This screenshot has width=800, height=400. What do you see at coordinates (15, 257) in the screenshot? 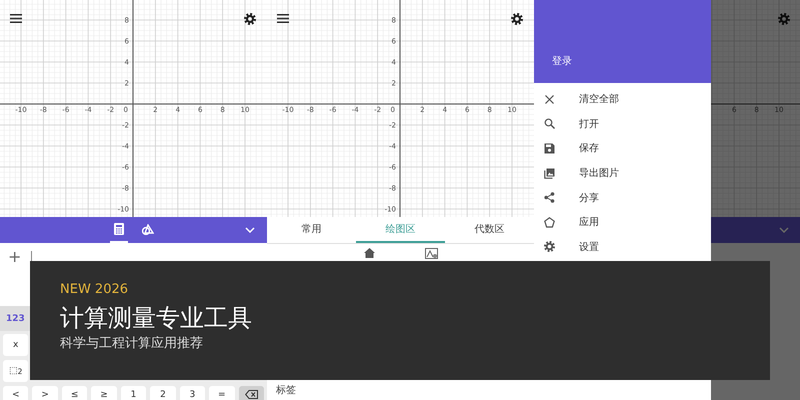
I see `add-button: +` at bounding box center [15, 257].